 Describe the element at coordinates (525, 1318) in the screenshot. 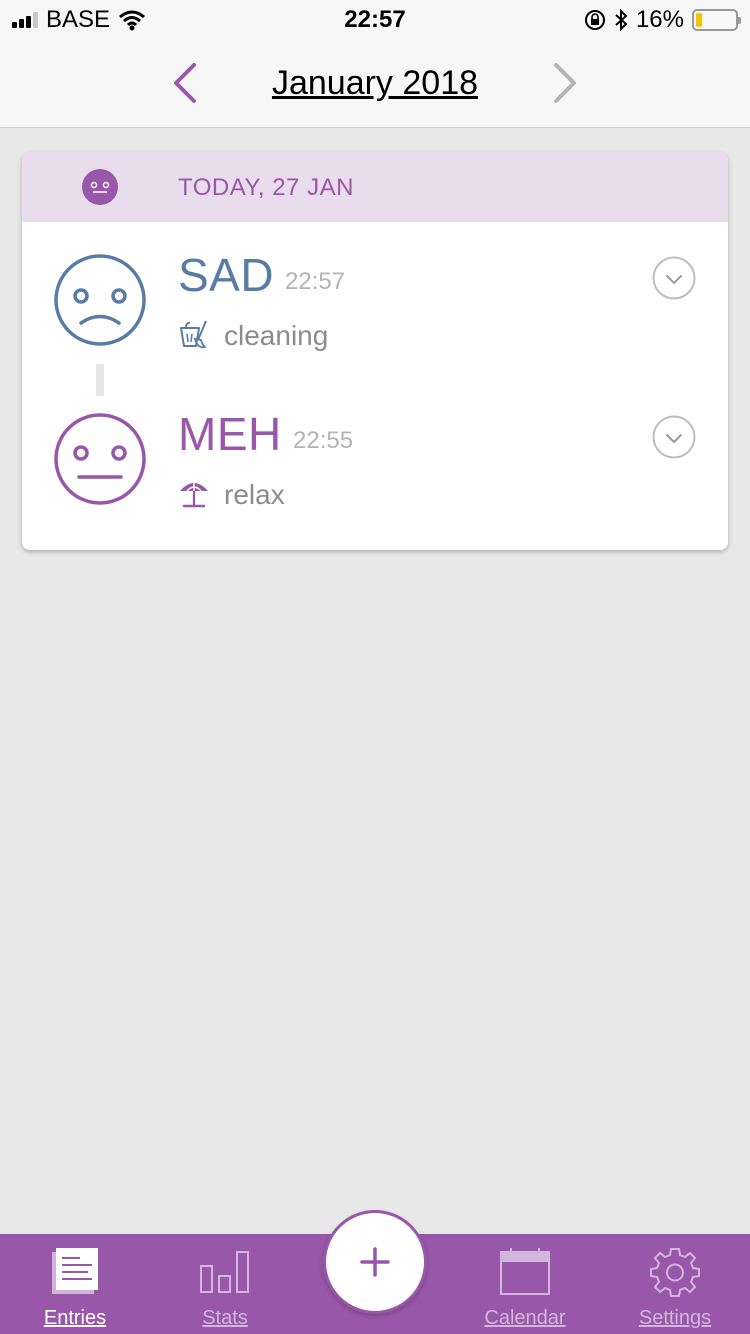

I see `tab-label: Calendar` at that location.